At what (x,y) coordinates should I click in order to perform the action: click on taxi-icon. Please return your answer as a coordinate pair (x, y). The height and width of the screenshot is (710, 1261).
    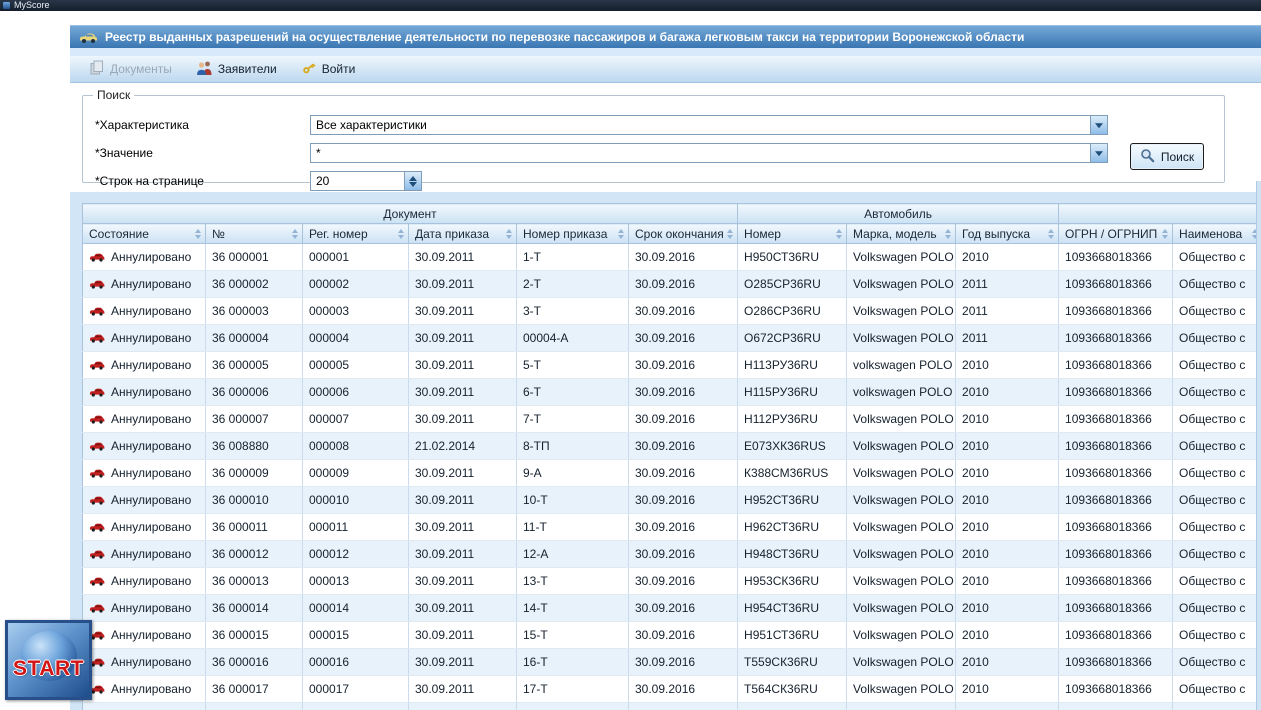
    Looking at the image, I should click on (88, 37).